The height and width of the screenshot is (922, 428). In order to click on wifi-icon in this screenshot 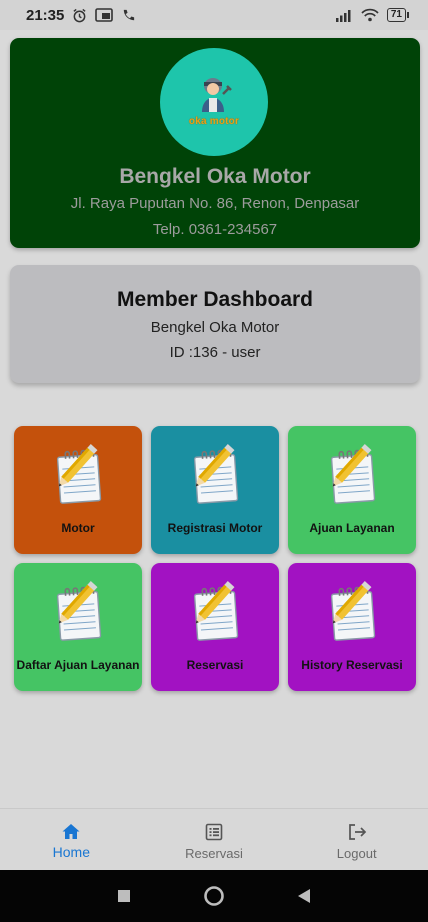, I will do `click(370, 15)`.